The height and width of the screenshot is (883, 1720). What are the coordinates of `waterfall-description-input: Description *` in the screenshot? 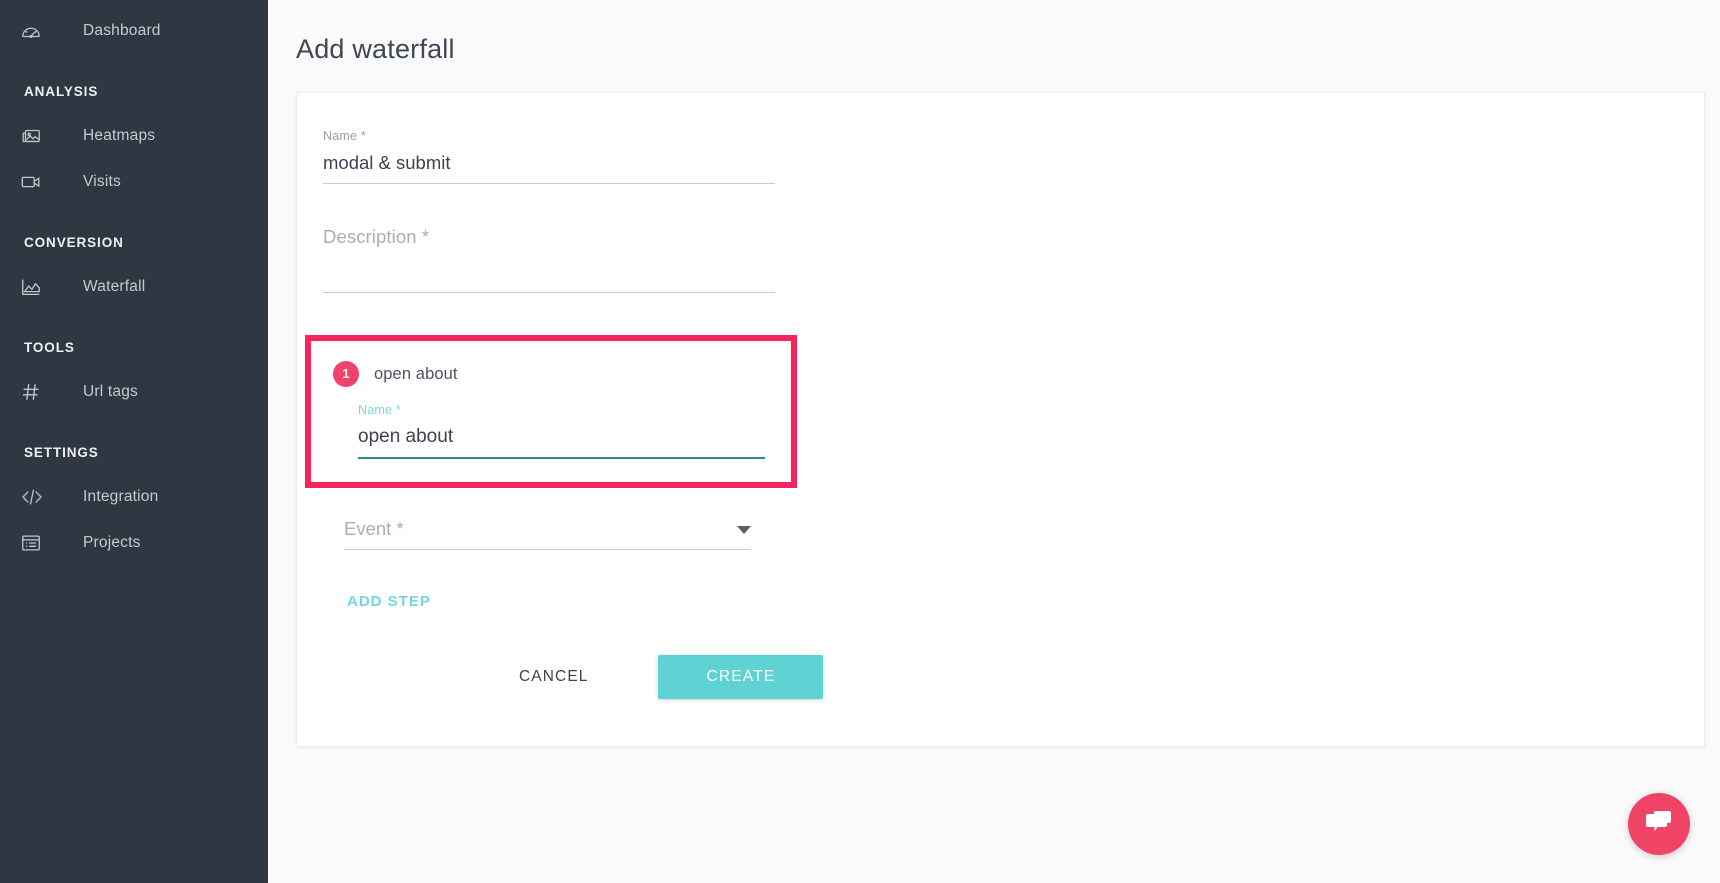 It's located at (549, 259).